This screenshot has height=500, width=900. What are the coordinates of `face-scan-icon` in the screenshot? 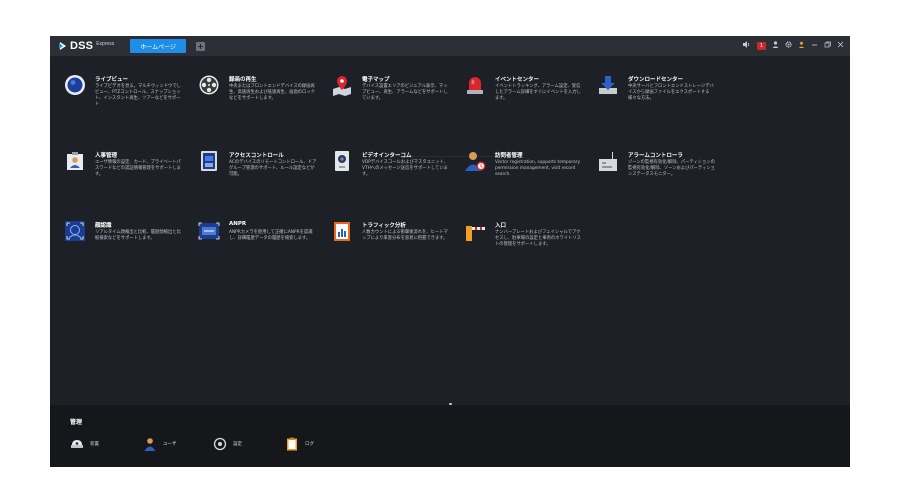 It's located at (75, 231).